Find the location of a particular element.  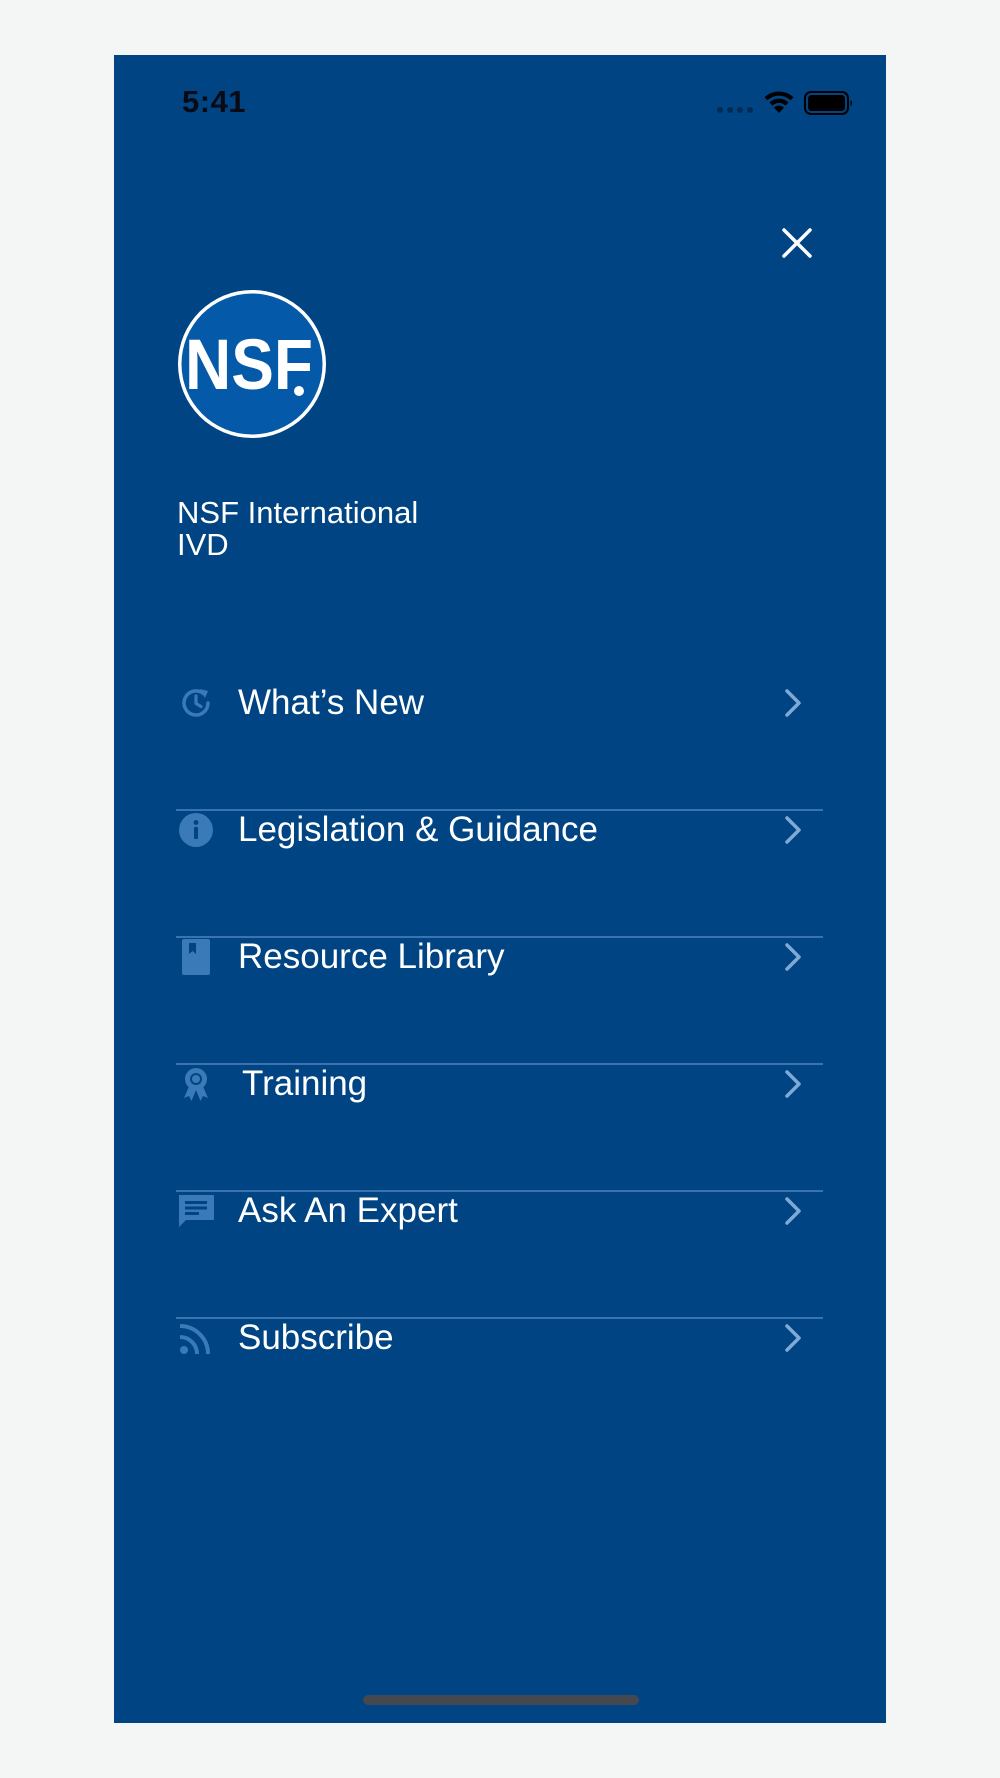

organization-info: NSF International IVD is located at coordinates (297, 529).